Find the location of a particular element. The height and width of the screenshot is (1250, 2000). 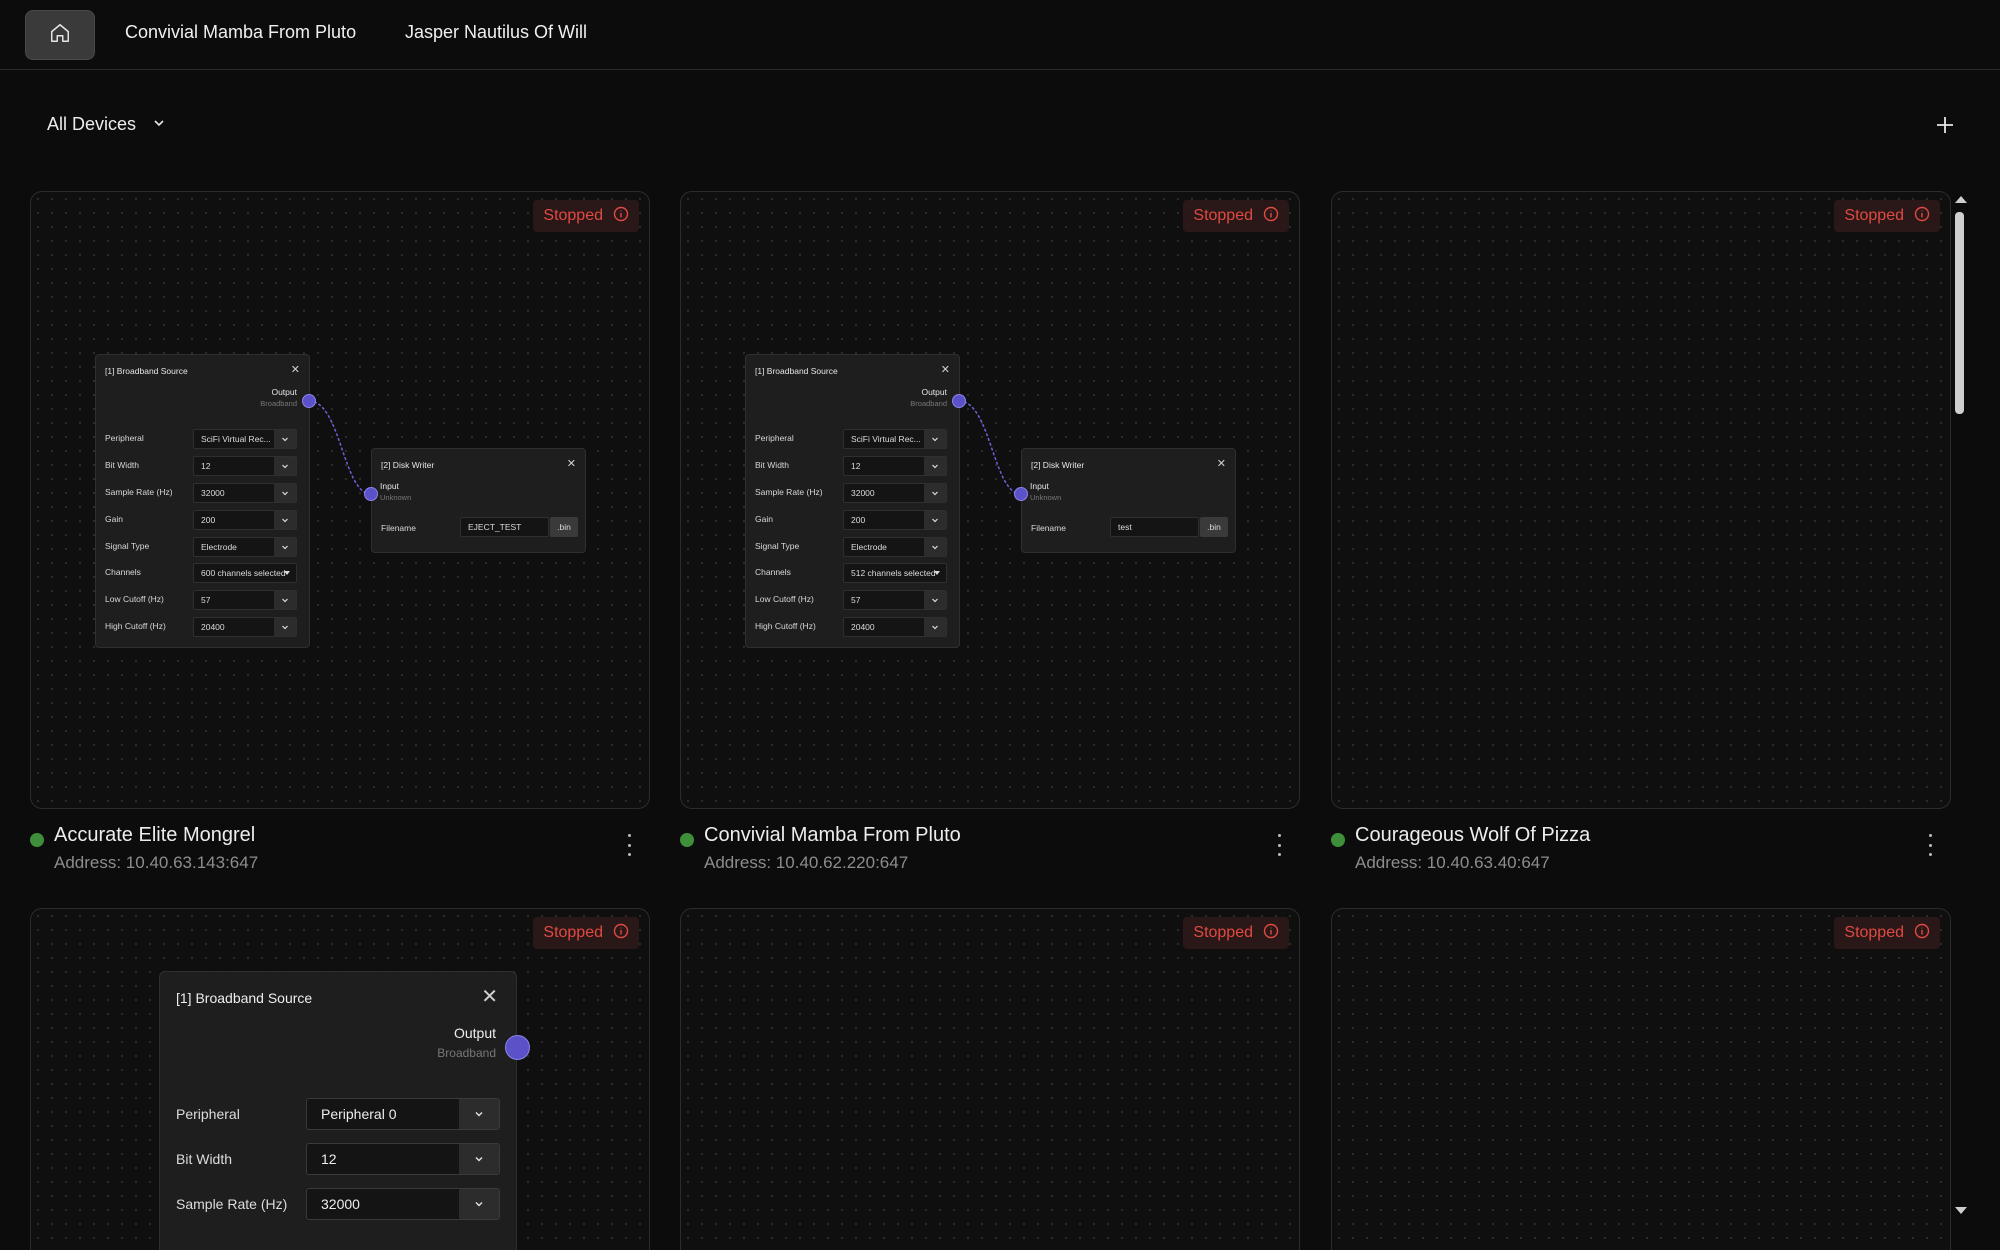

device-address: Address: 10.40.62.220:647 is located at coordinates (806, 862).